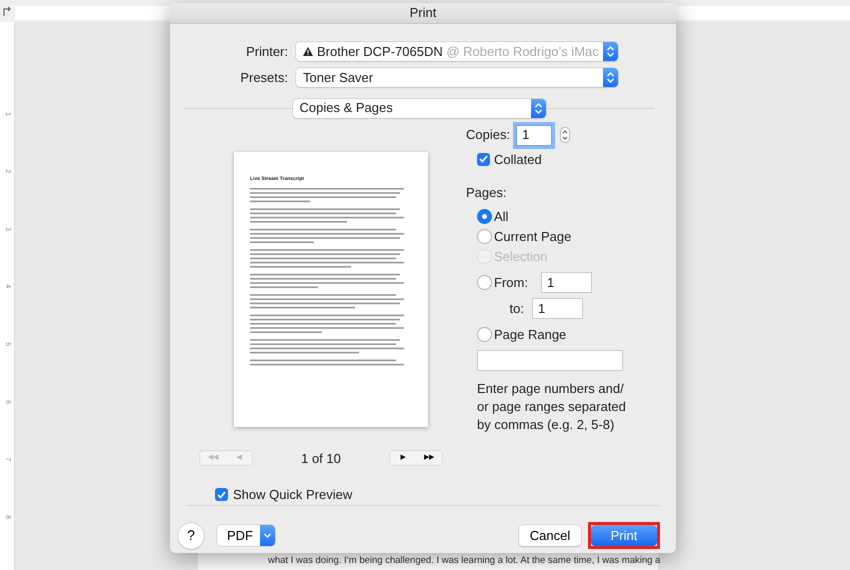 Image resolution: width=850 pixels, height=570 pixels. Describe the element at coordinates (501, 217) in the screenshot. I see `radio-label: All` at that location.